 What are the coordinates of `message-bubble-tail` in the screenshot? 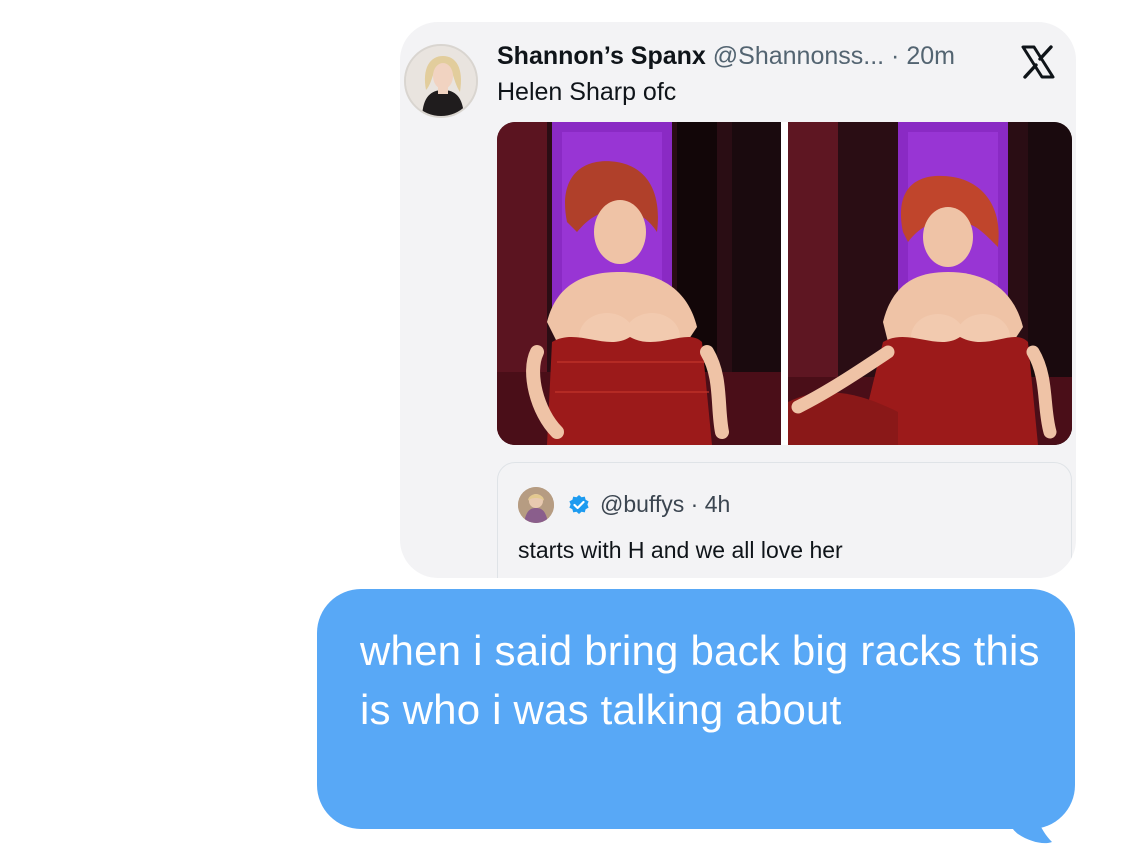 It's located at (1035, 821).